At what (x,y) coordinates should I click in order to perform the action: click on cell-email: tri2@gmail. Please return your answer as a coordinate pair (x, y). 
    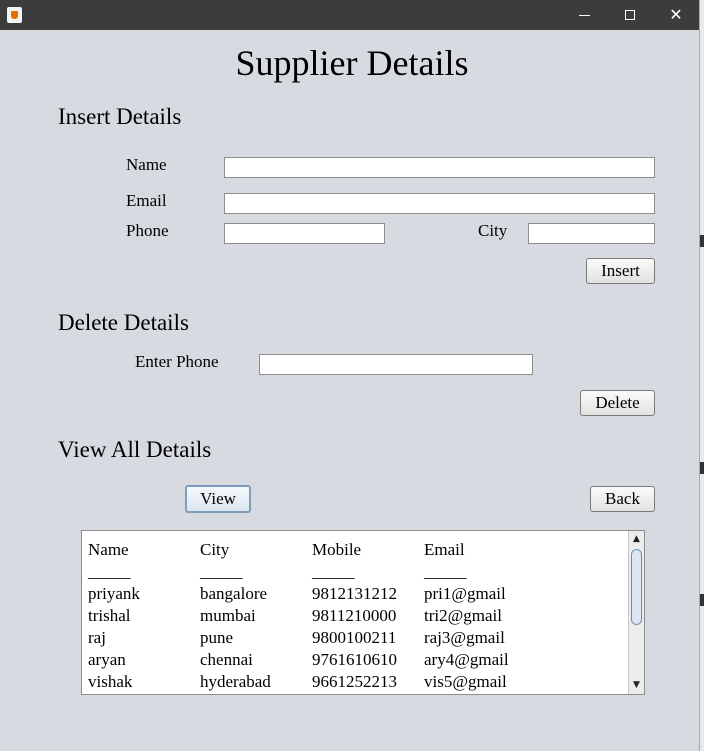
    Looking at the image, I should click on (463, 615).